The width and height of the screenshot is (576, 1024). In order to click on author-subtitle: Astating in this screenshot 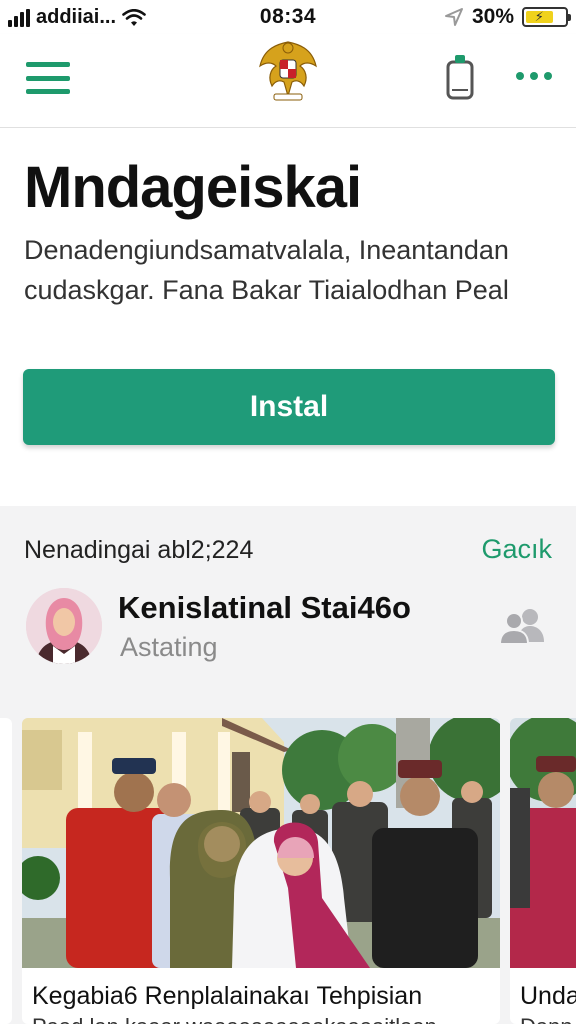, I will do `click(169, 647)`.